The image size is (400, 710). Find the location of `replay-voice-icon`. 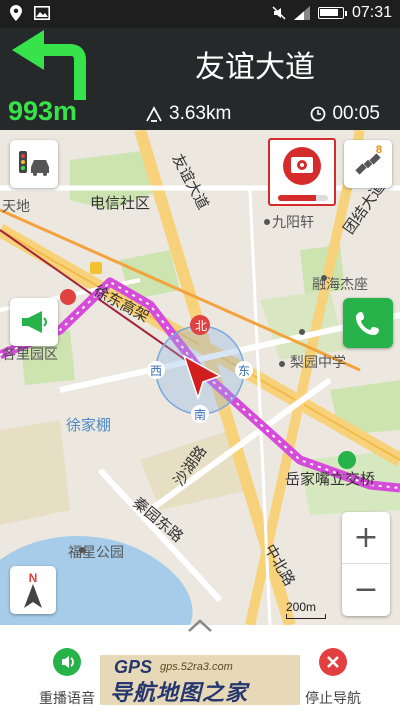

replay-voice-icon is located at coordinates (67, 662).